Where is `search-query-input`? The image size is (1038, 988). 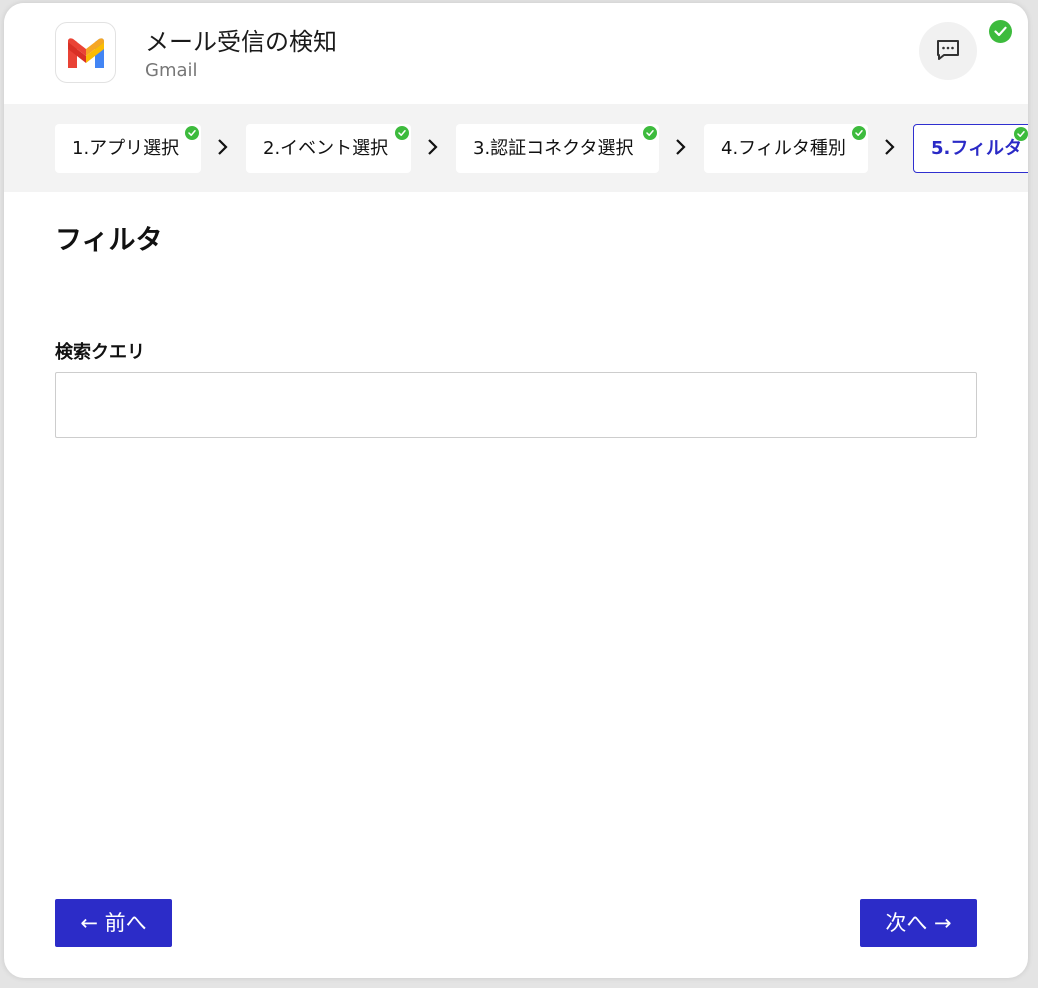 search-query-input is located at coordinates (516, 405).